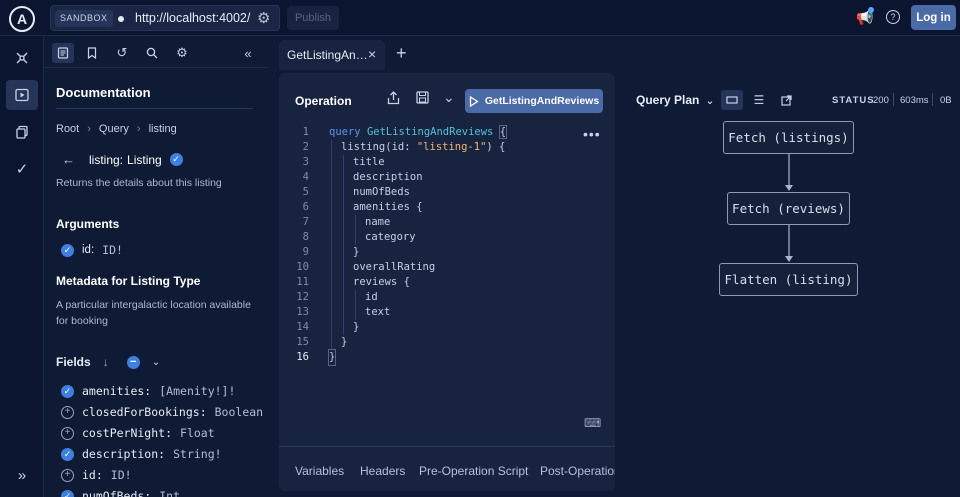 Image resolution: width=960 pixels, height=497 pixels. I want to click on expand-sidebar-icon: », so click(22, 475).